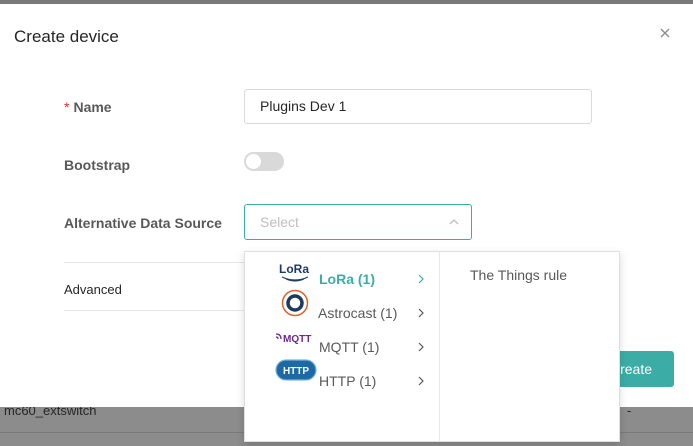 The width and height of the screenshot is (693, 446). What do you see at coordinates (358, 222) in the screenshot?
I see `alt-source-select: Select` at bounding box center [358, 222].